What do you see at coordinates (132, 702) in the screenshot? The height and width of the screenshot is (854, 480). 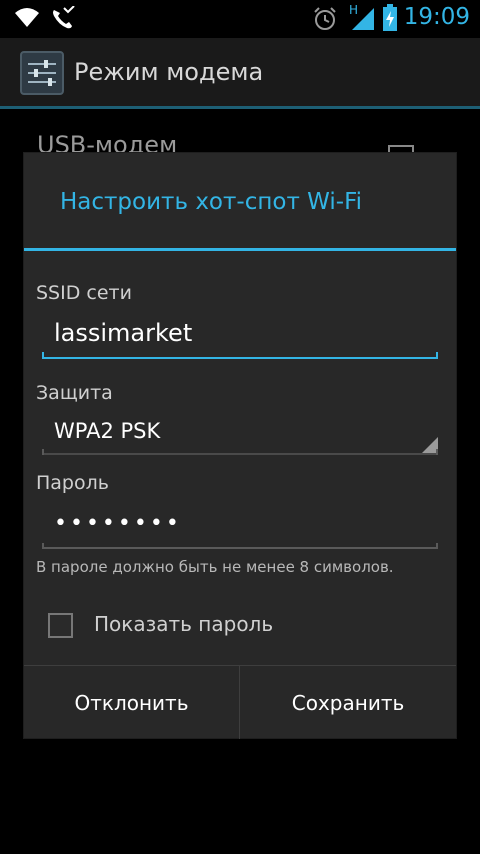 I see `cancel-button: Отклонить` at bounding box center [132, 702].